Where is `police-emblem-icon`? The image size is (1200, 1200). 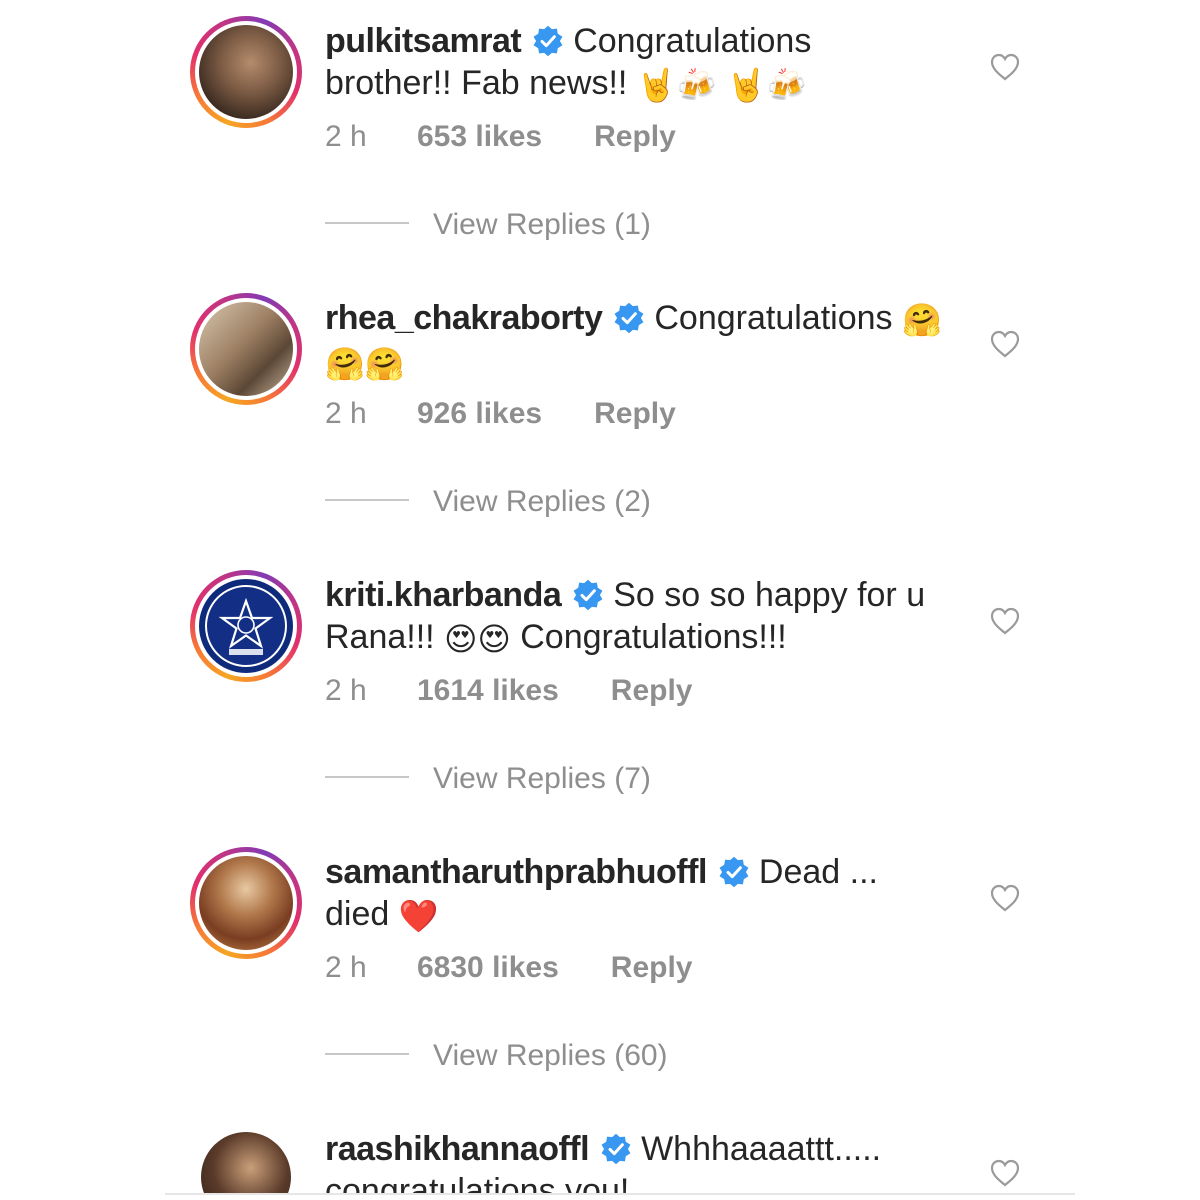 police-emblem-icon is located at coordinates (246, 626).